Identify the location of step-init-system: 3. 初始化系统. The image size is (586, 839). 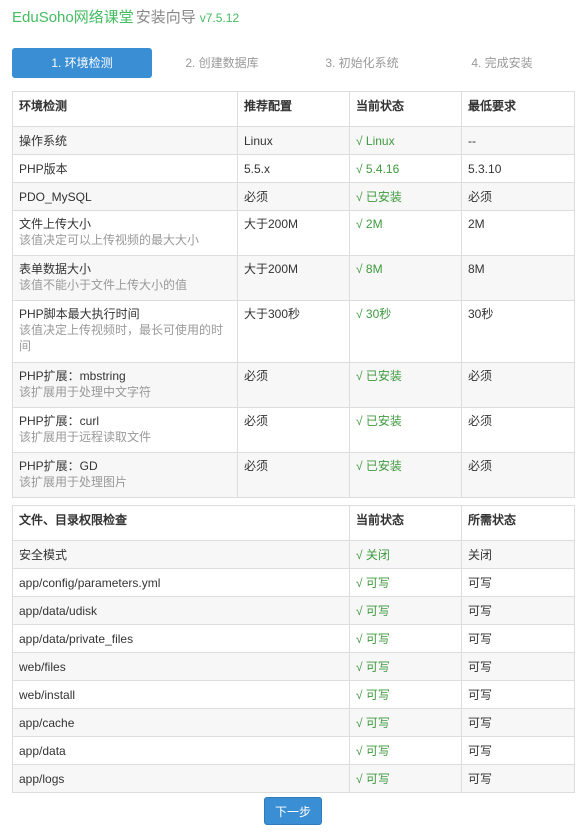
(362, 63).